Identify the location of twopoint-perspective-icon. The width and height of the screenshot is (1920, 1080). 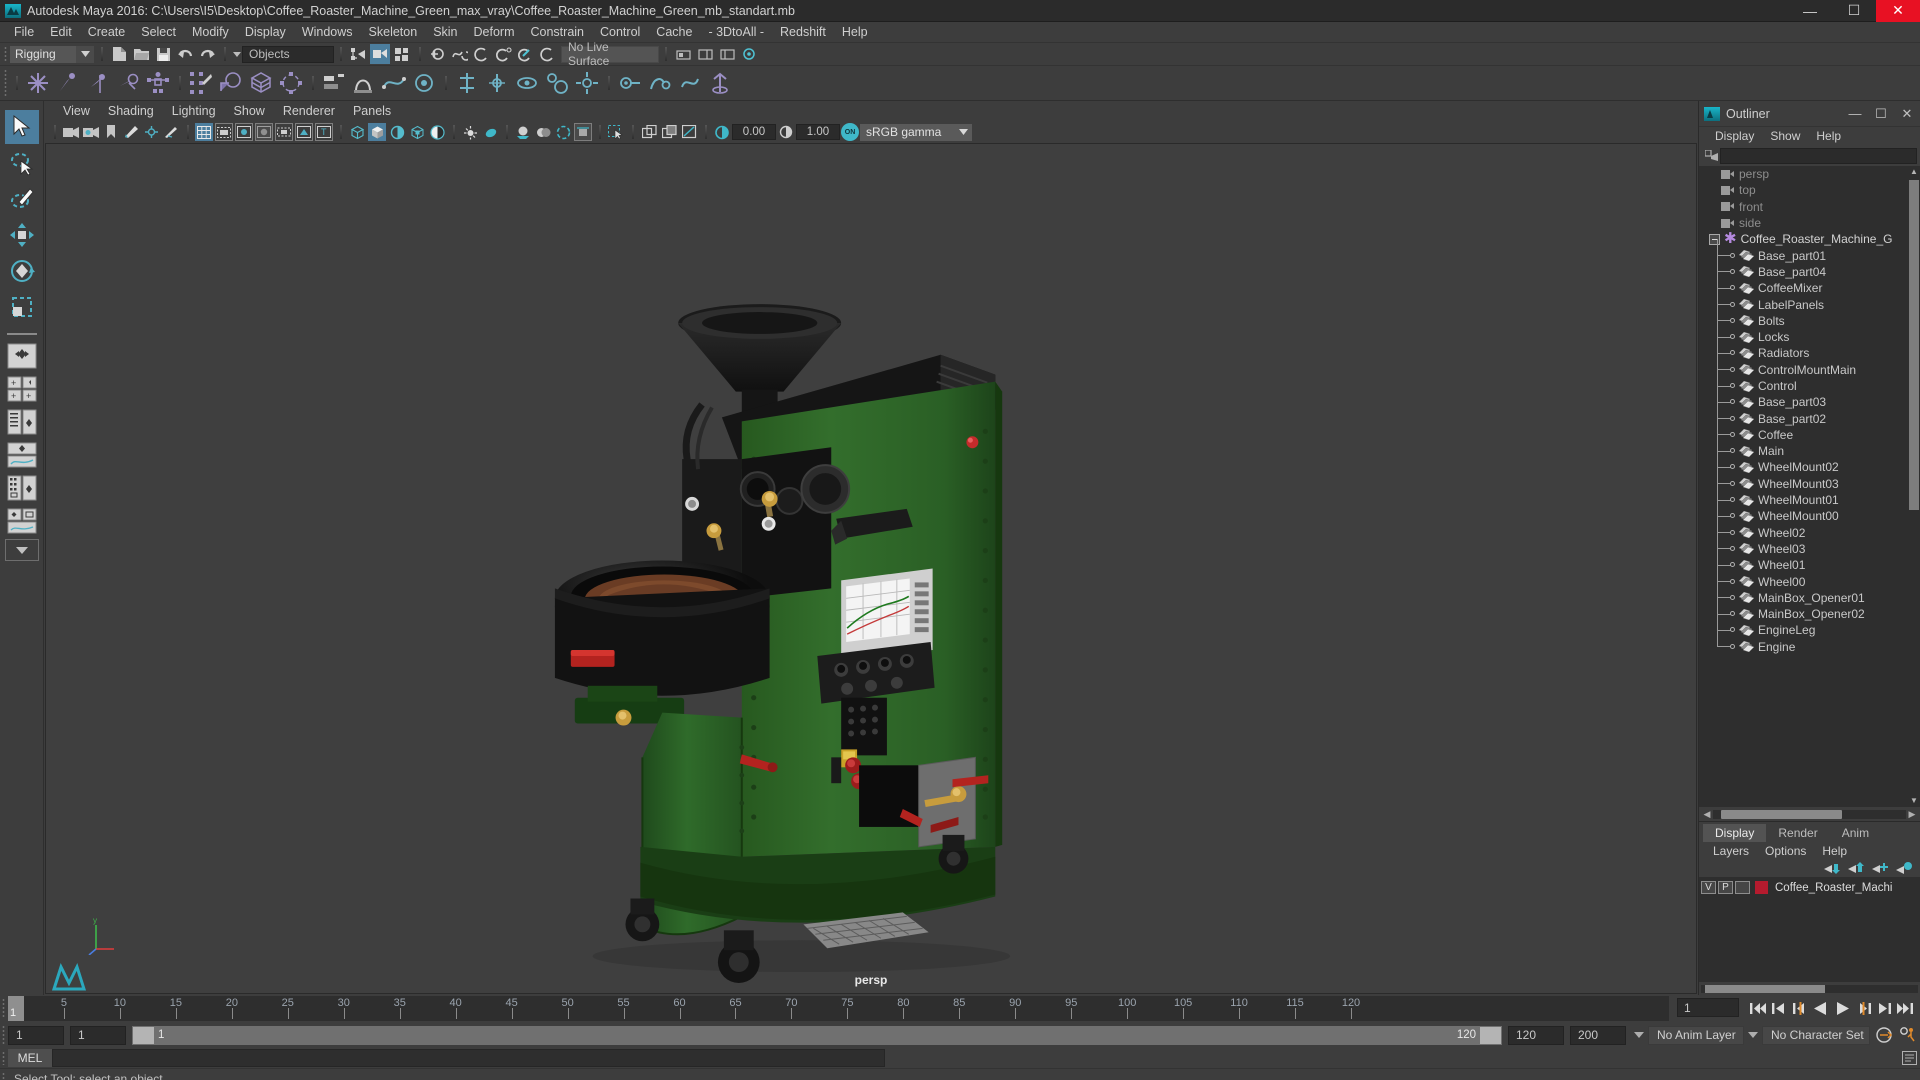
(151, 132).